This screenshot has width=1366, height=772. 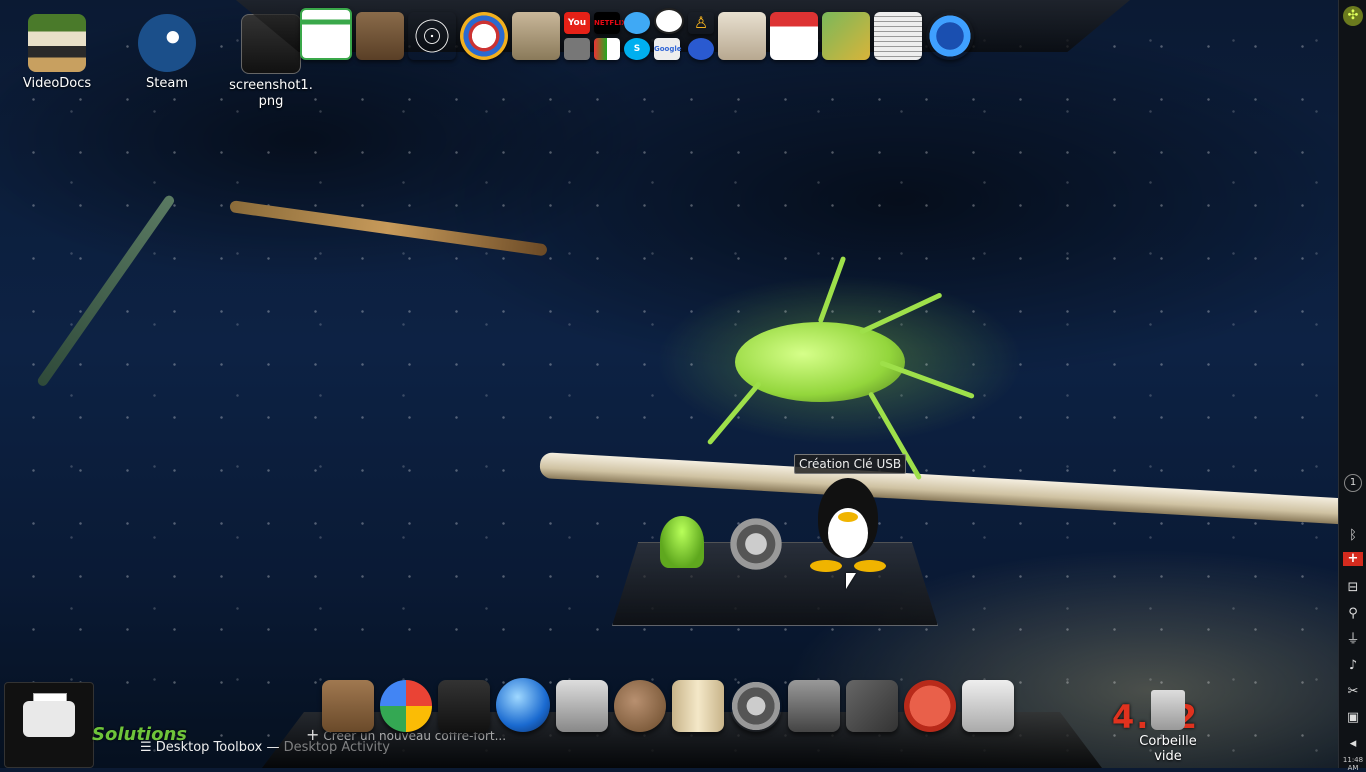 What do you see at coordinates (1352, 764) in the screenshot?
I see `clock: 11:48 AM` at bounding box center [1352, 764].